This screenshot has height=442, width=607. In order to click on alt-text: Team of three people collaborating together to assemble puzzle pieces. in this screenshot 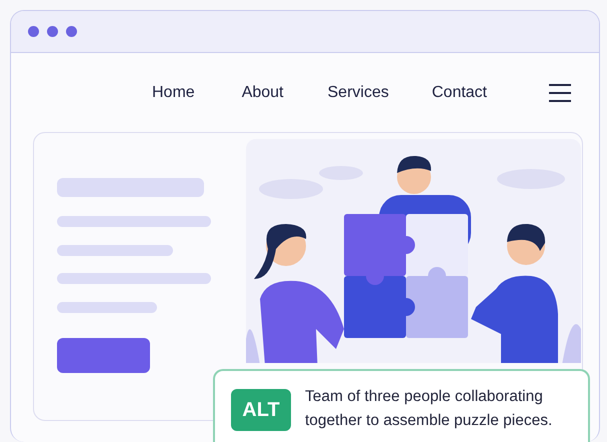, I will do `click(429, 409)`.